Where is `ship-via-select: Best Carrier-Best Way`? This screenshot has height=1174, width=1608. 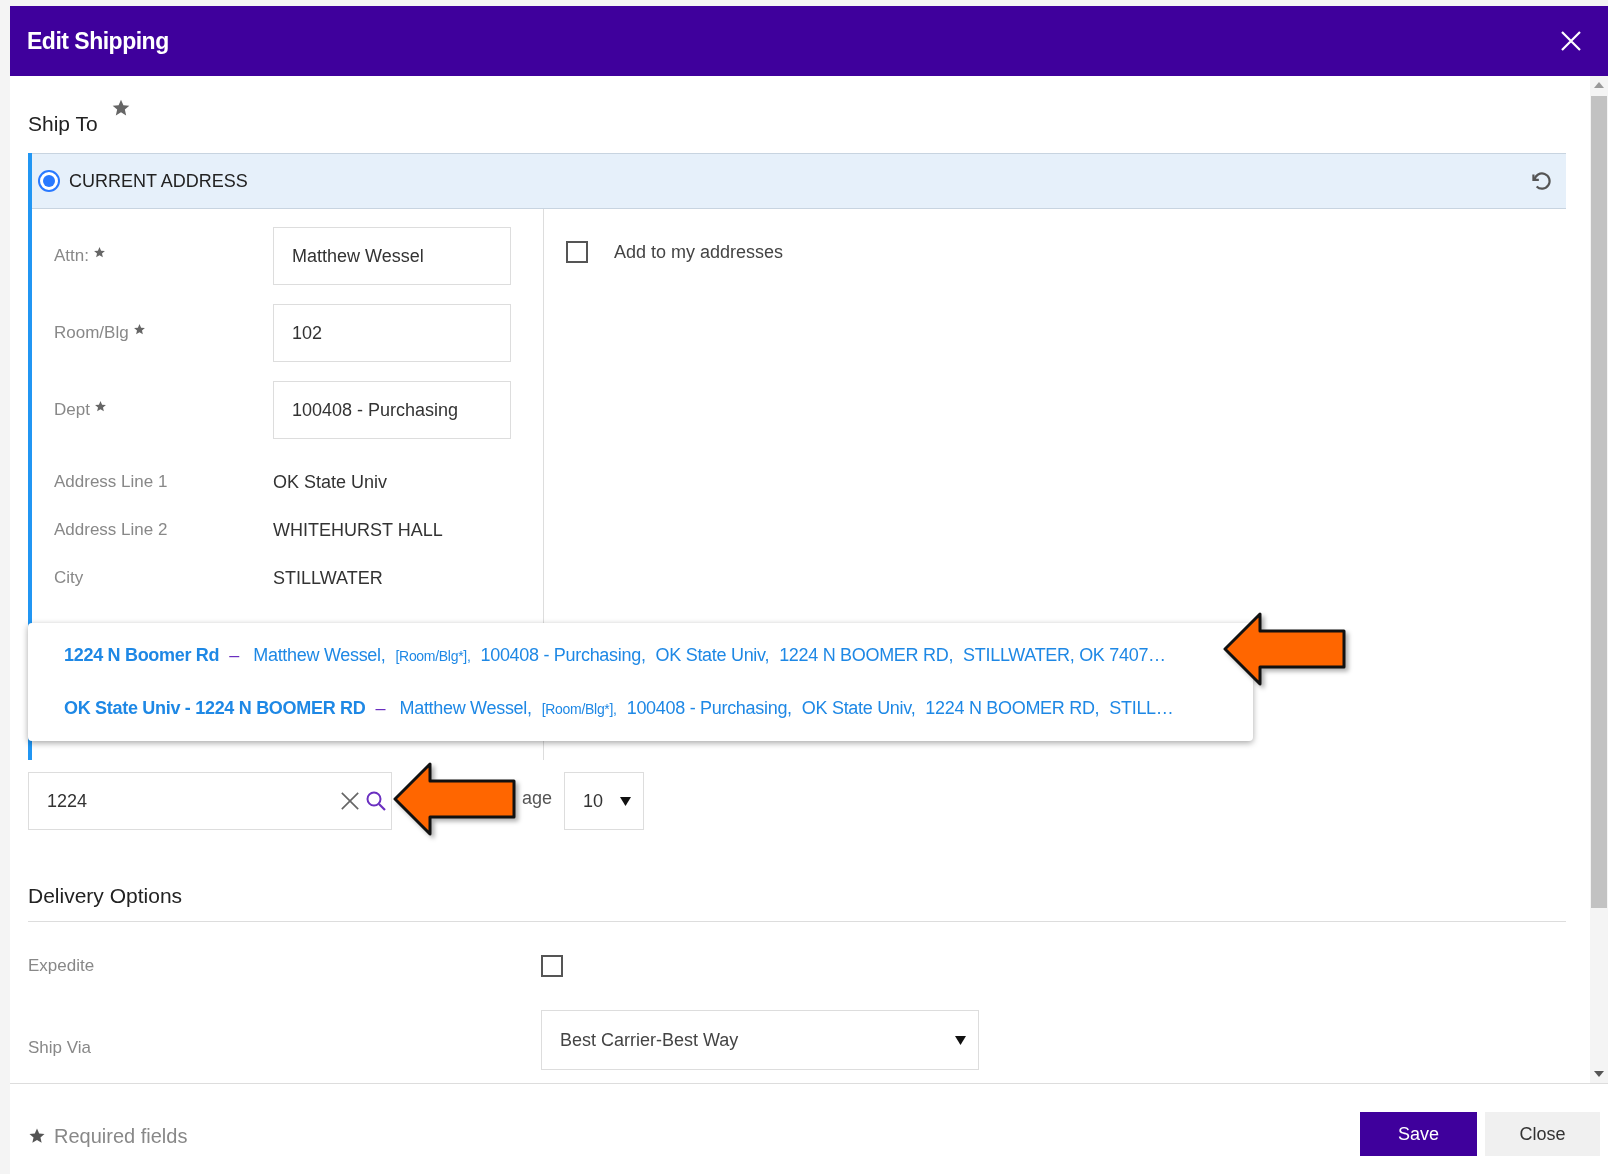 ship-via-select: Best Carrier-Best Way is located at coordinates (760, 1040).